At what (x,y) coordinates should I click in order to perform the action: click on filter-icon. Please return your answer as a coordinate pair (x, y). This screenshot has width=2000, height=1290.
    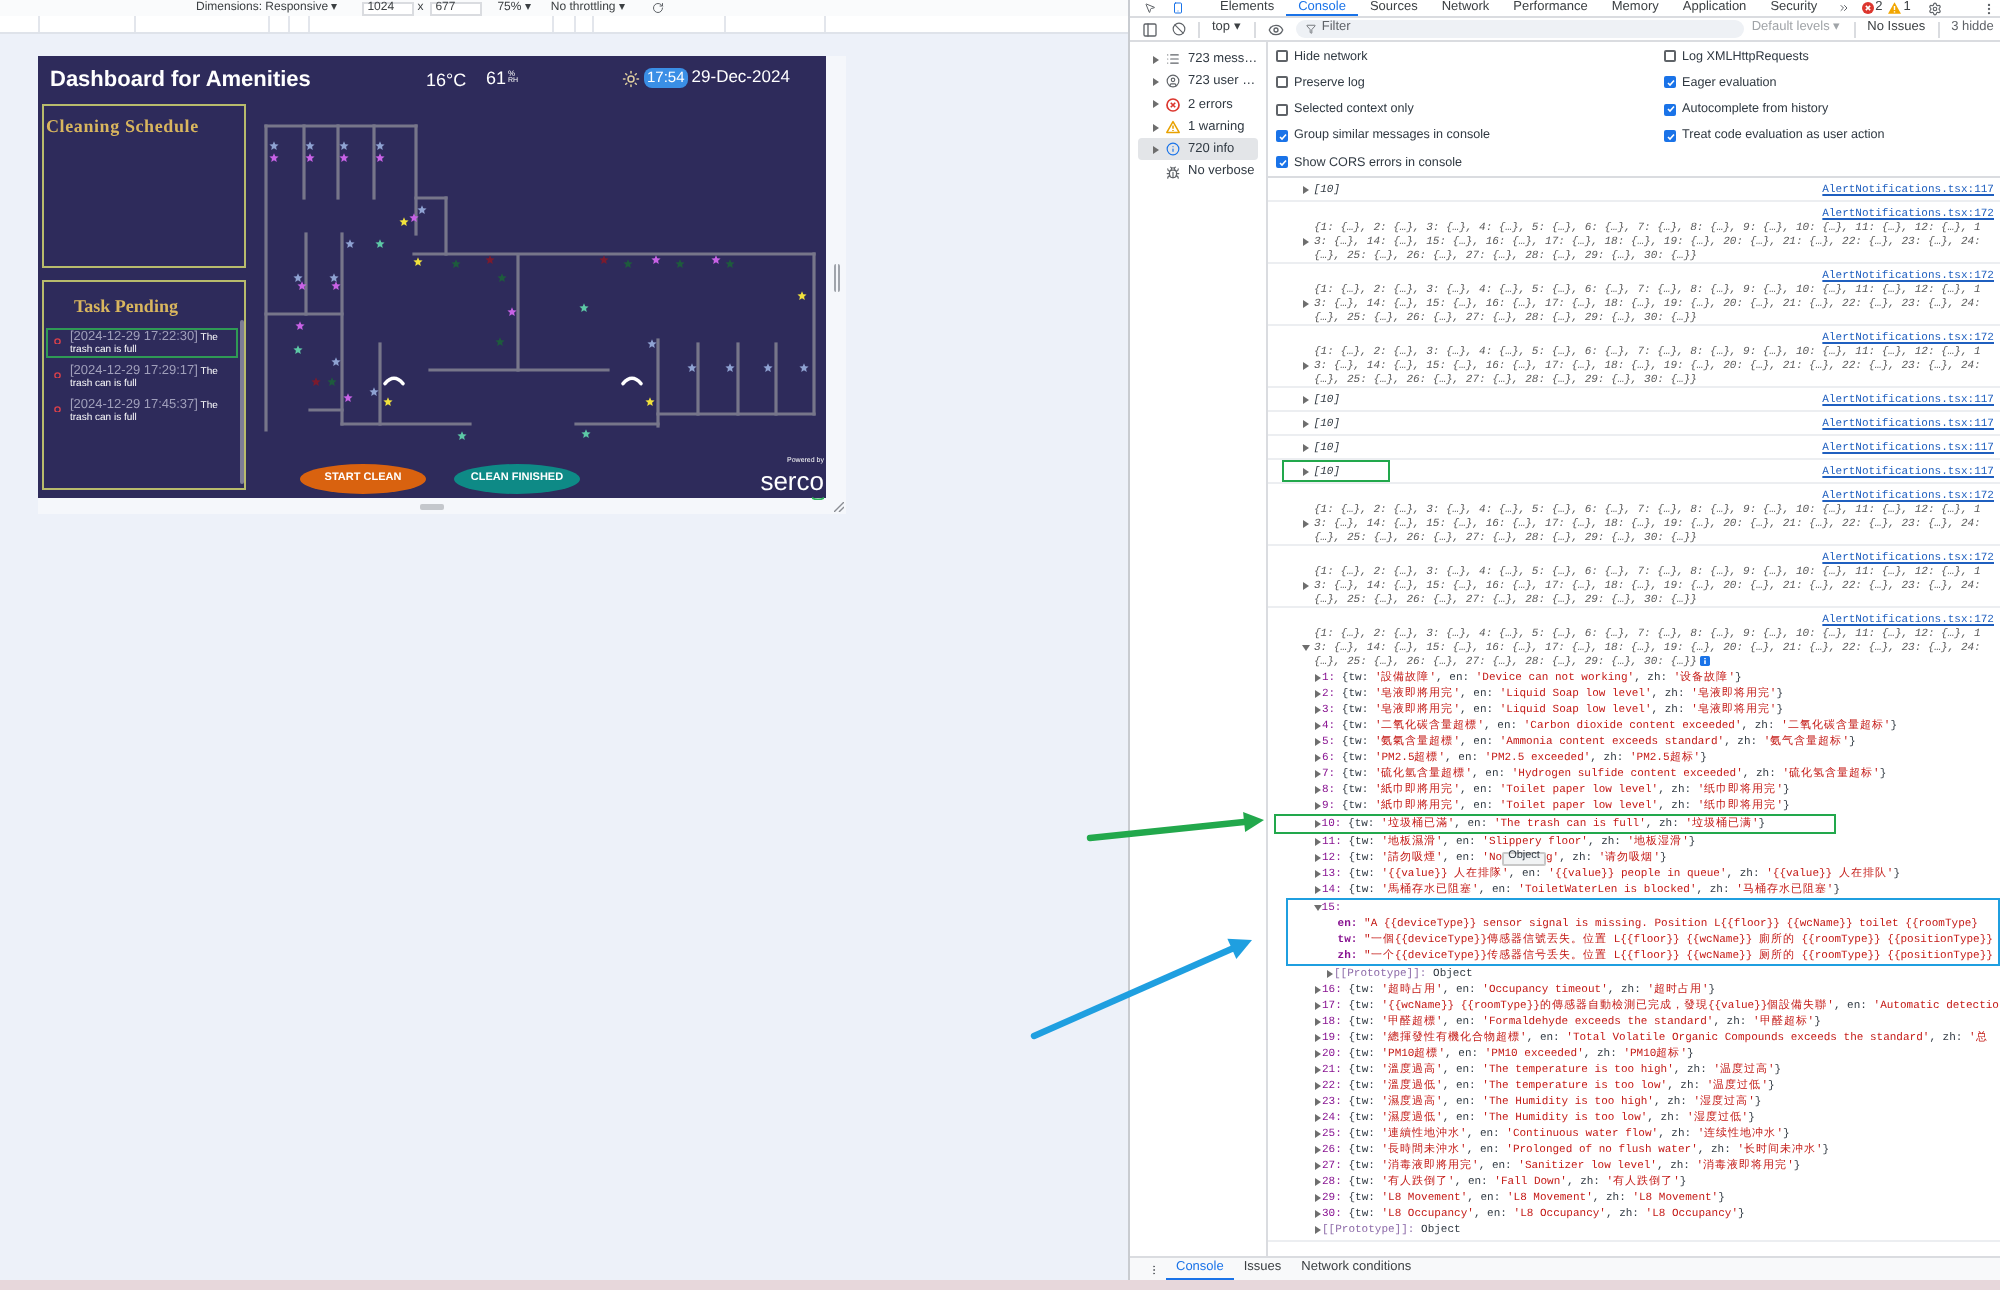
    Looking at the image, I should click on (1310, 29).